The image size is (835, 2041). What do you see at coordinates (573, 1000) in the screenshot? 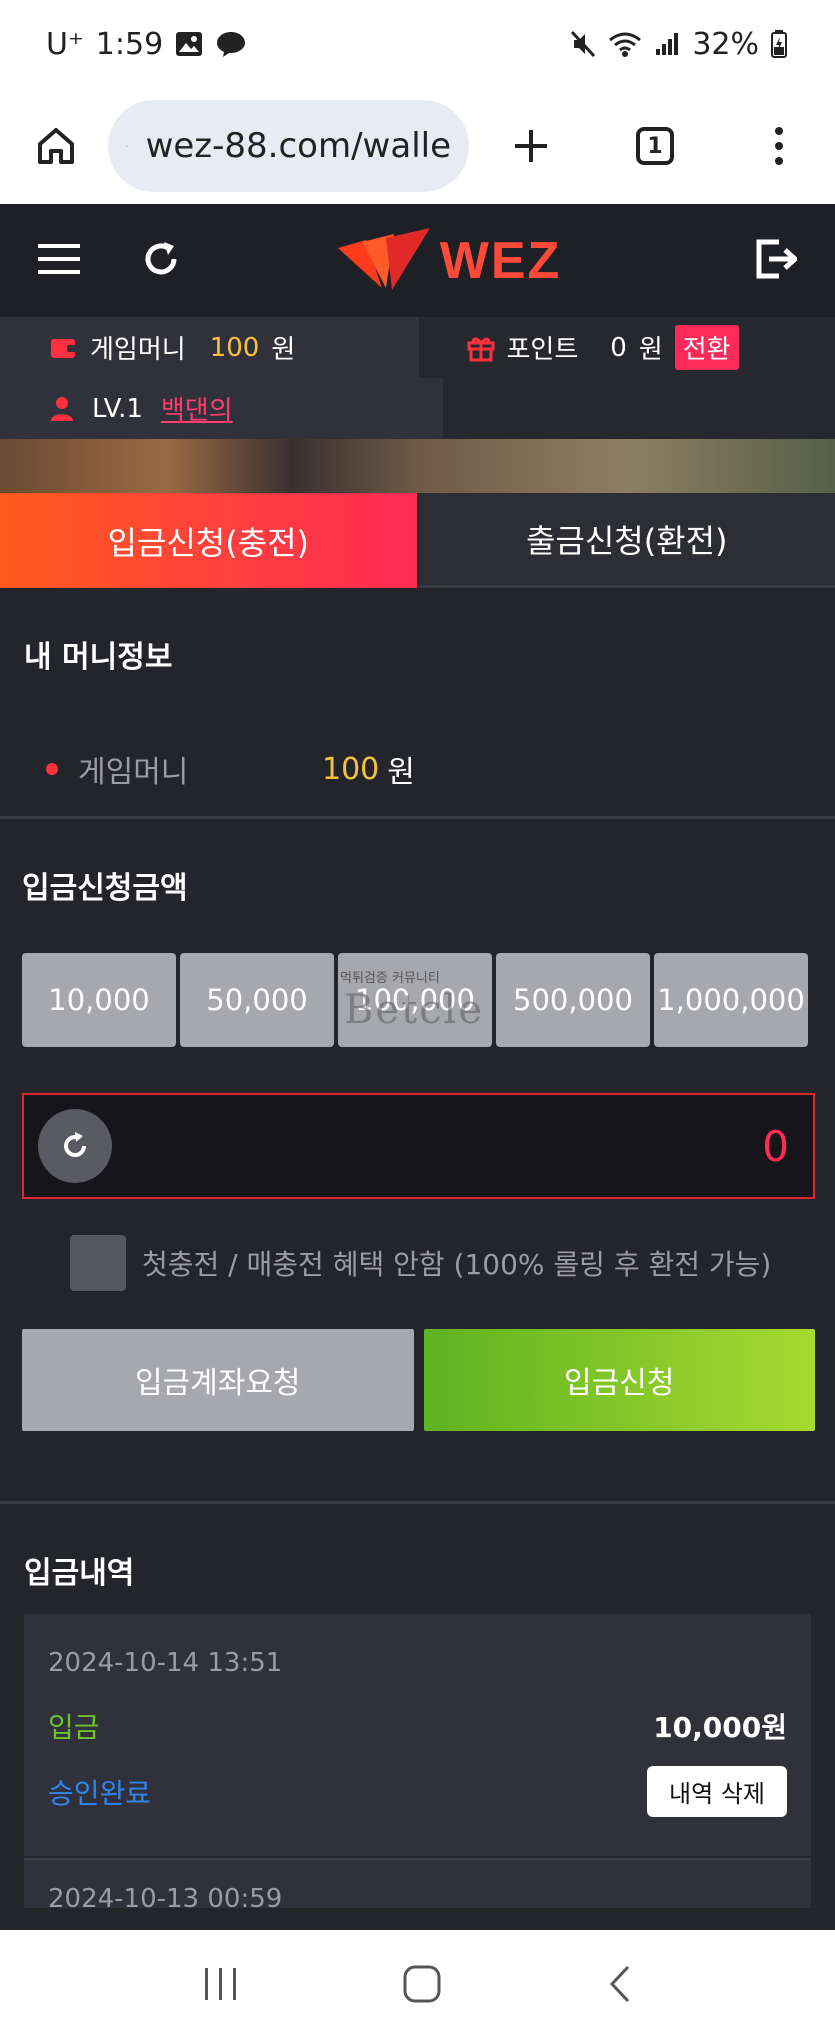
I see `amount-button-500000: 500,000` at bounding box center [573, 1000].